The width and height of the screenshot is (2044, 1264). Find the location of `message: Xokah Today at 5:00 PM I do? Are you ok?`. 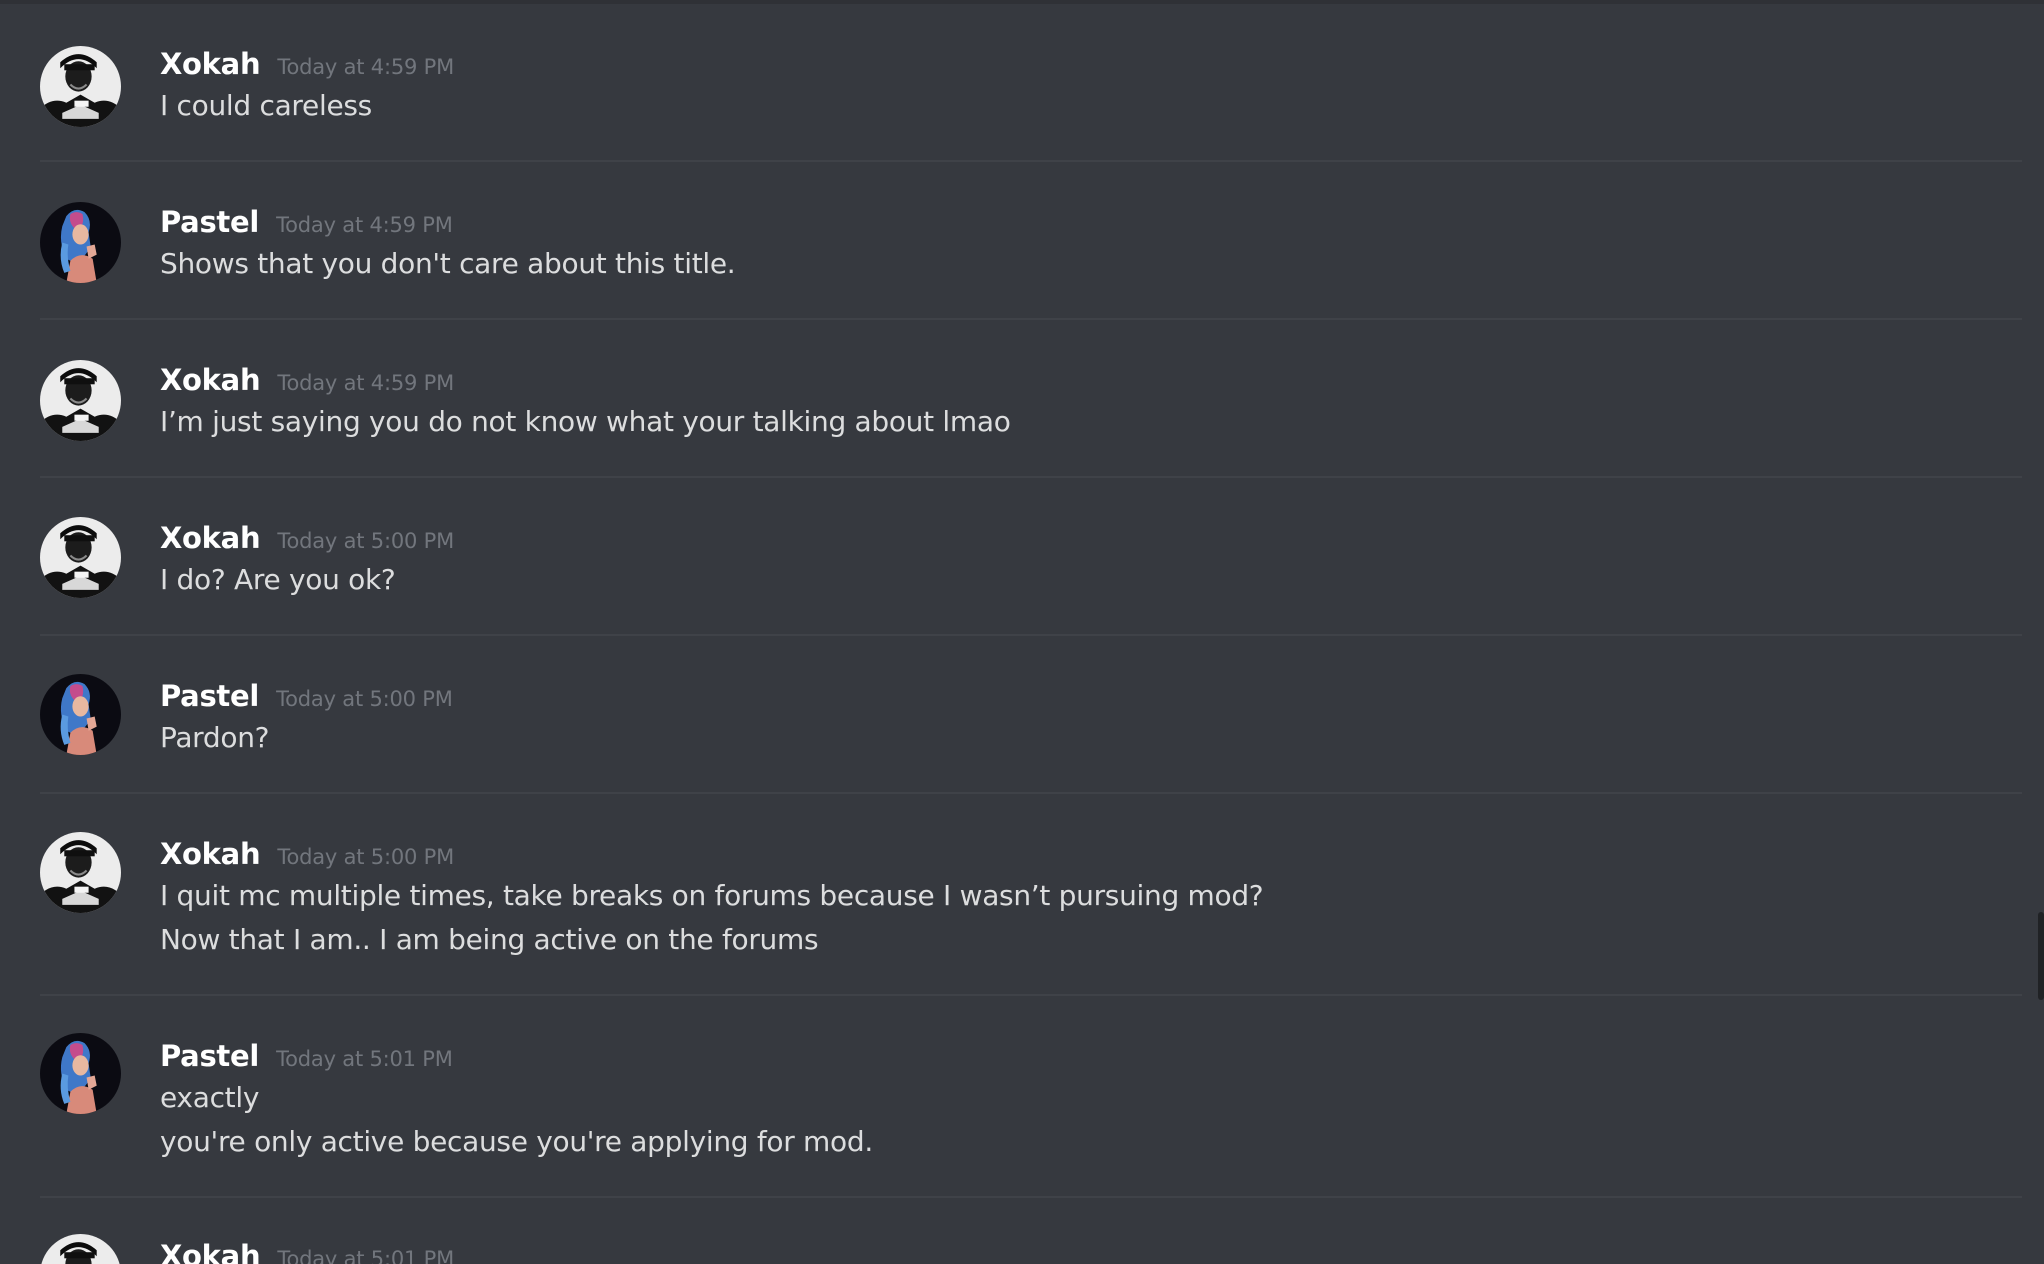

message: Xokah Today at 5:00 PM I do? Are you ok? is located at coordinates (1031, 557).